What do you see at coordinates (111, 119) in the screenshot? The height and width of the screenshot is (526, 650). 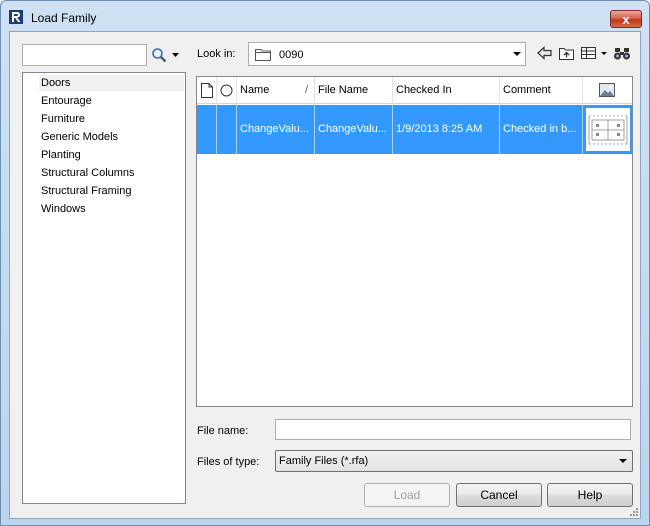 I see `category-item-furniture: Furniture` at bounding box center [111, 119].